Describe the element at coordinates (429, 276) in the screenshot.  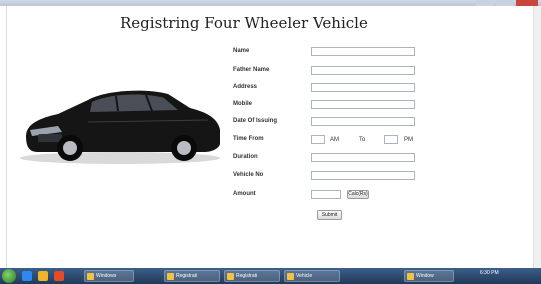
I see `taskbar-item-window: Window` at that location.